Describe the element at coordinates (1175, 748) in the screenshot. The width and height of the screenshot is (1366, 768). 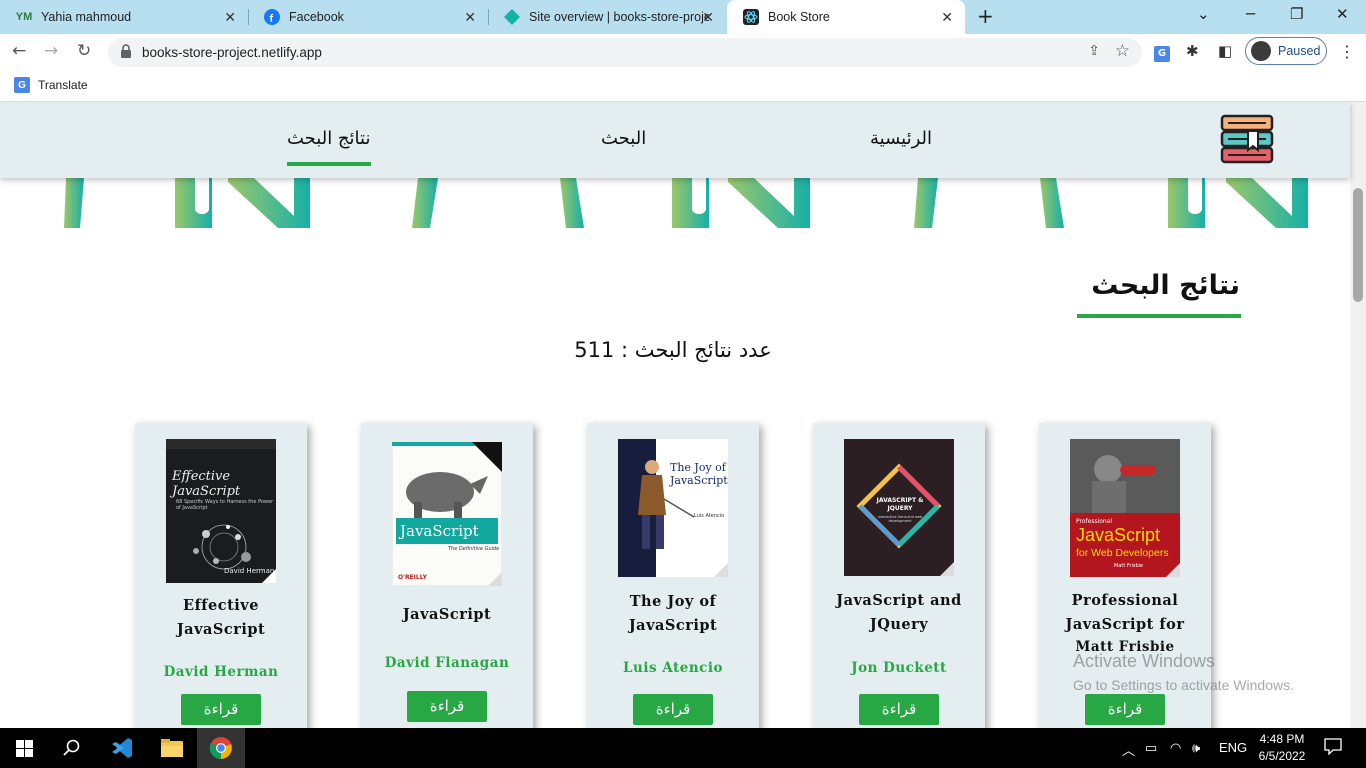
I see `wifi-icon: ◠` at that location.